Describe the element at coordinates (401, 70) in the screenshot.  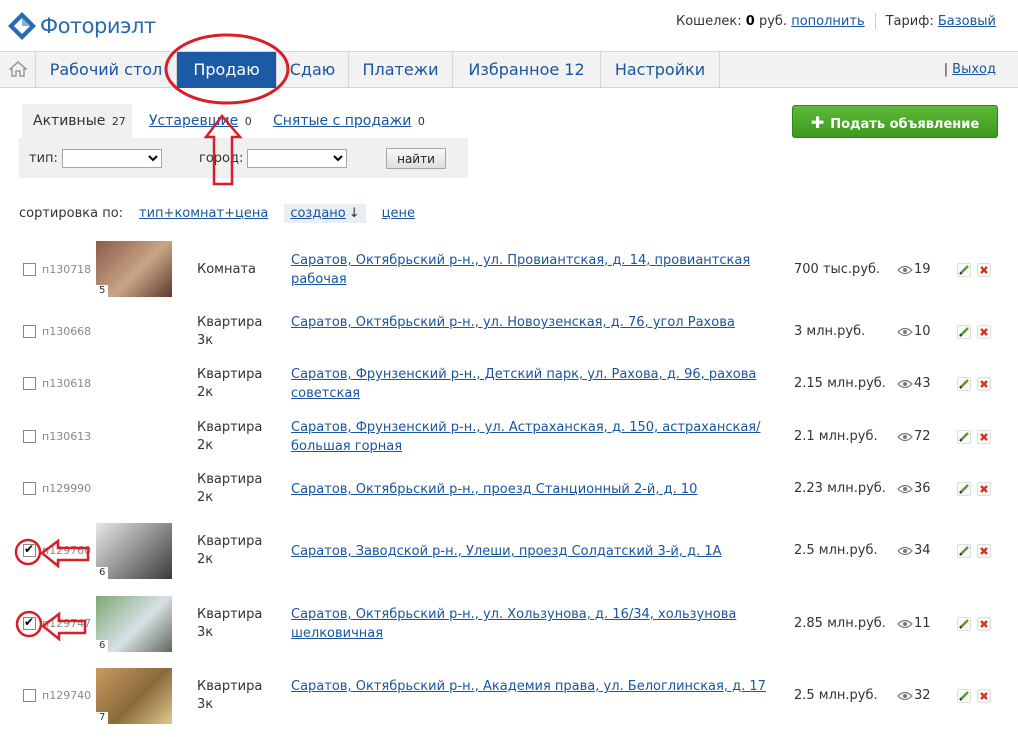
I see `nav-payments: Платежи` at that location.